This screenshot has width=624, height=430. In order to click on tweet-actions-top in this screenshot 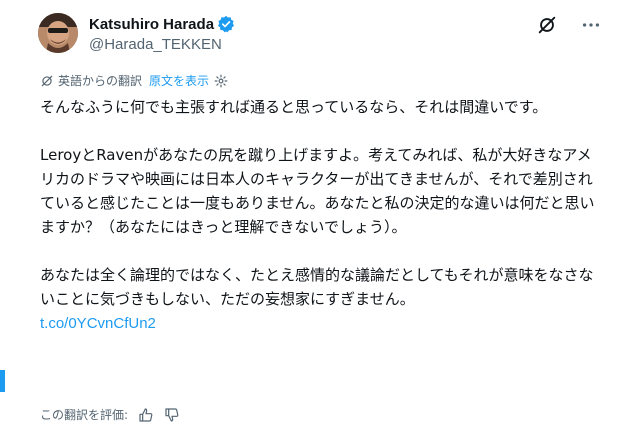, I will do `click(569, 25)`.